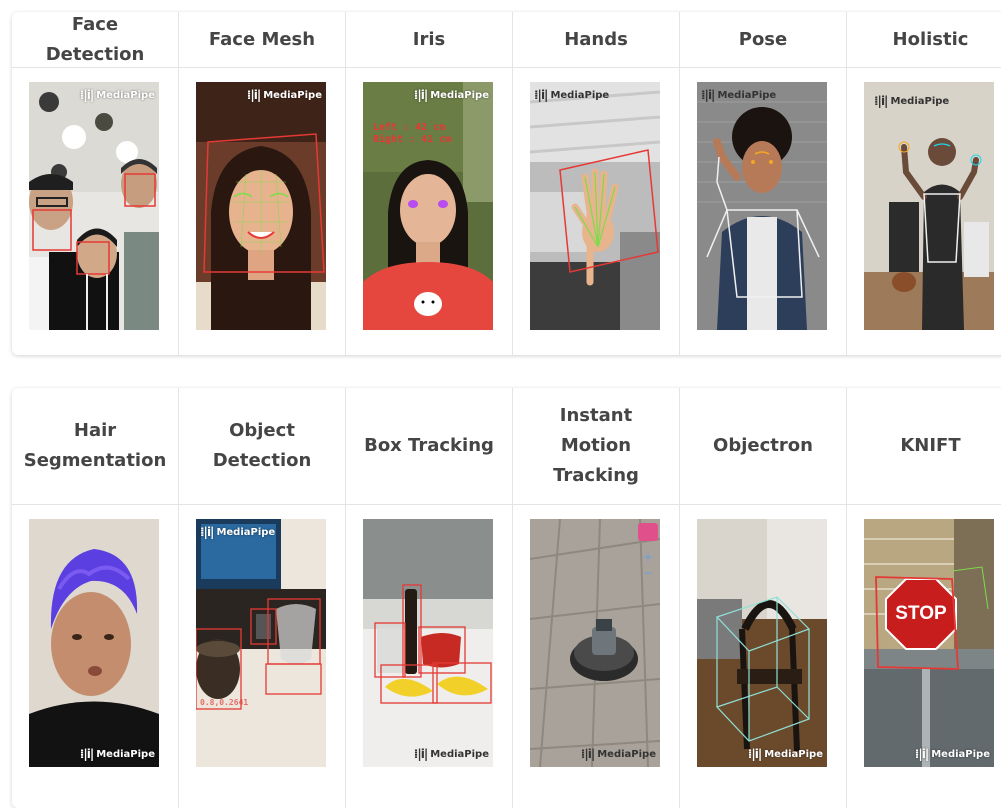  I want to click on detection-label: 0.8,0.2641, so click(224, 702).